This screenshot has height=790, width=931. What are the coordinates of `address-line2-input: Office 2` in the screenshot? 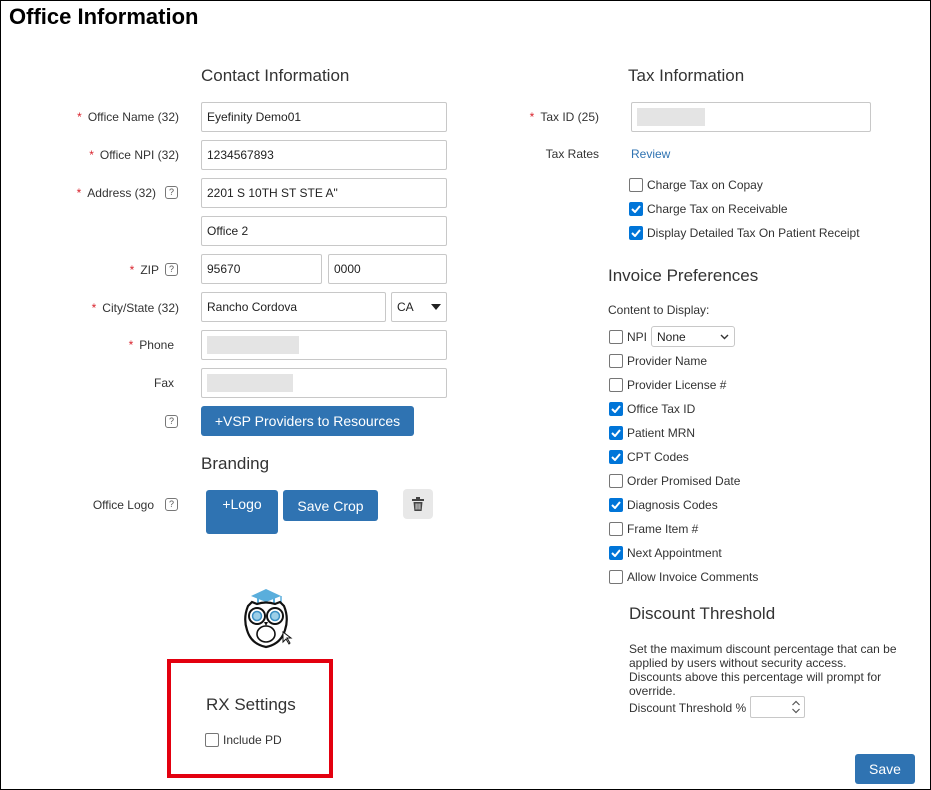 It's located at (324, 231).